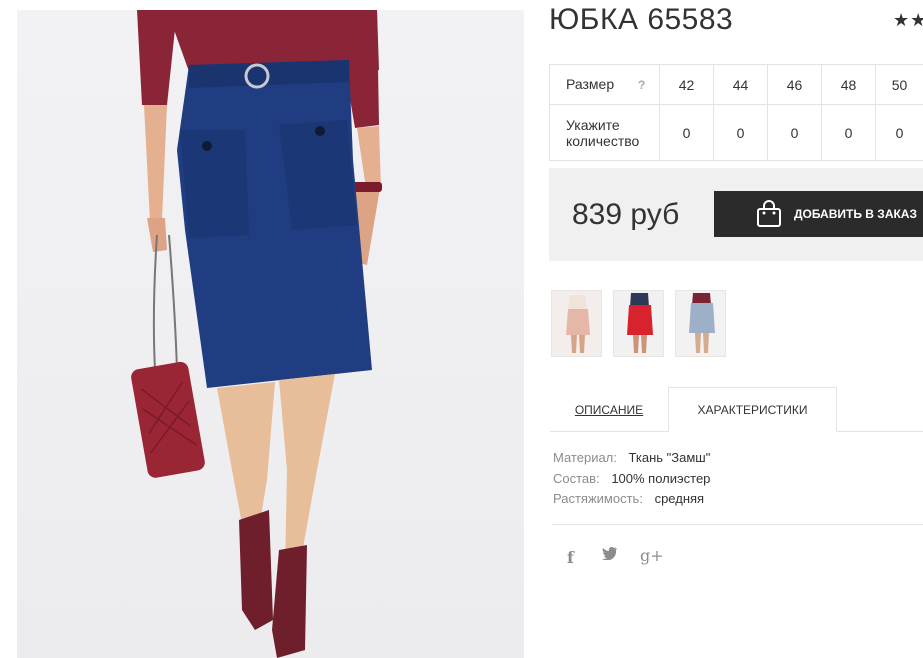 This screenshot has height=658, width=923. I want to click on thumbnail-blue, so click(700, 323).